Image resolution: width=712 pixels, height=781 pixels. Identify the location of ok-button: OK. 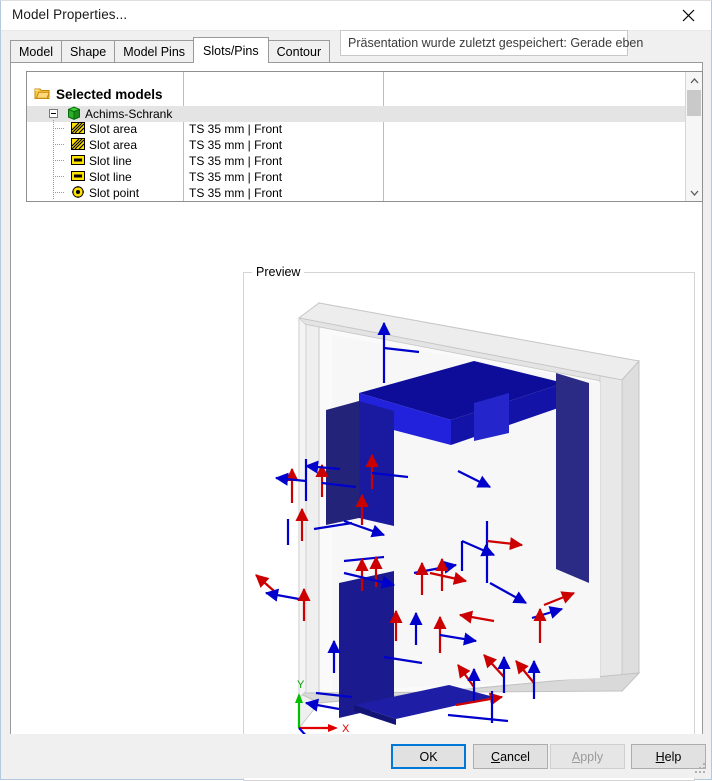
(428, 756).